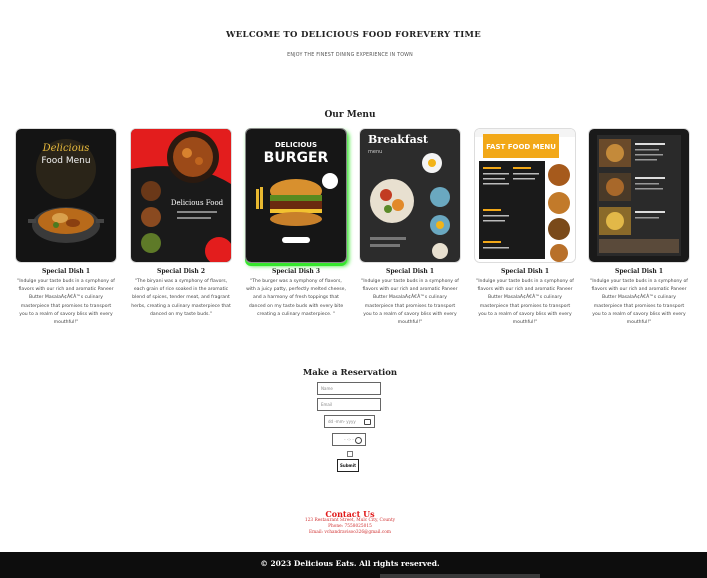 The image size is (707, 578). Describe the element at coordinates (296, 271) in the screenshot. I see `dish-name: Special Dish 3` at that location.